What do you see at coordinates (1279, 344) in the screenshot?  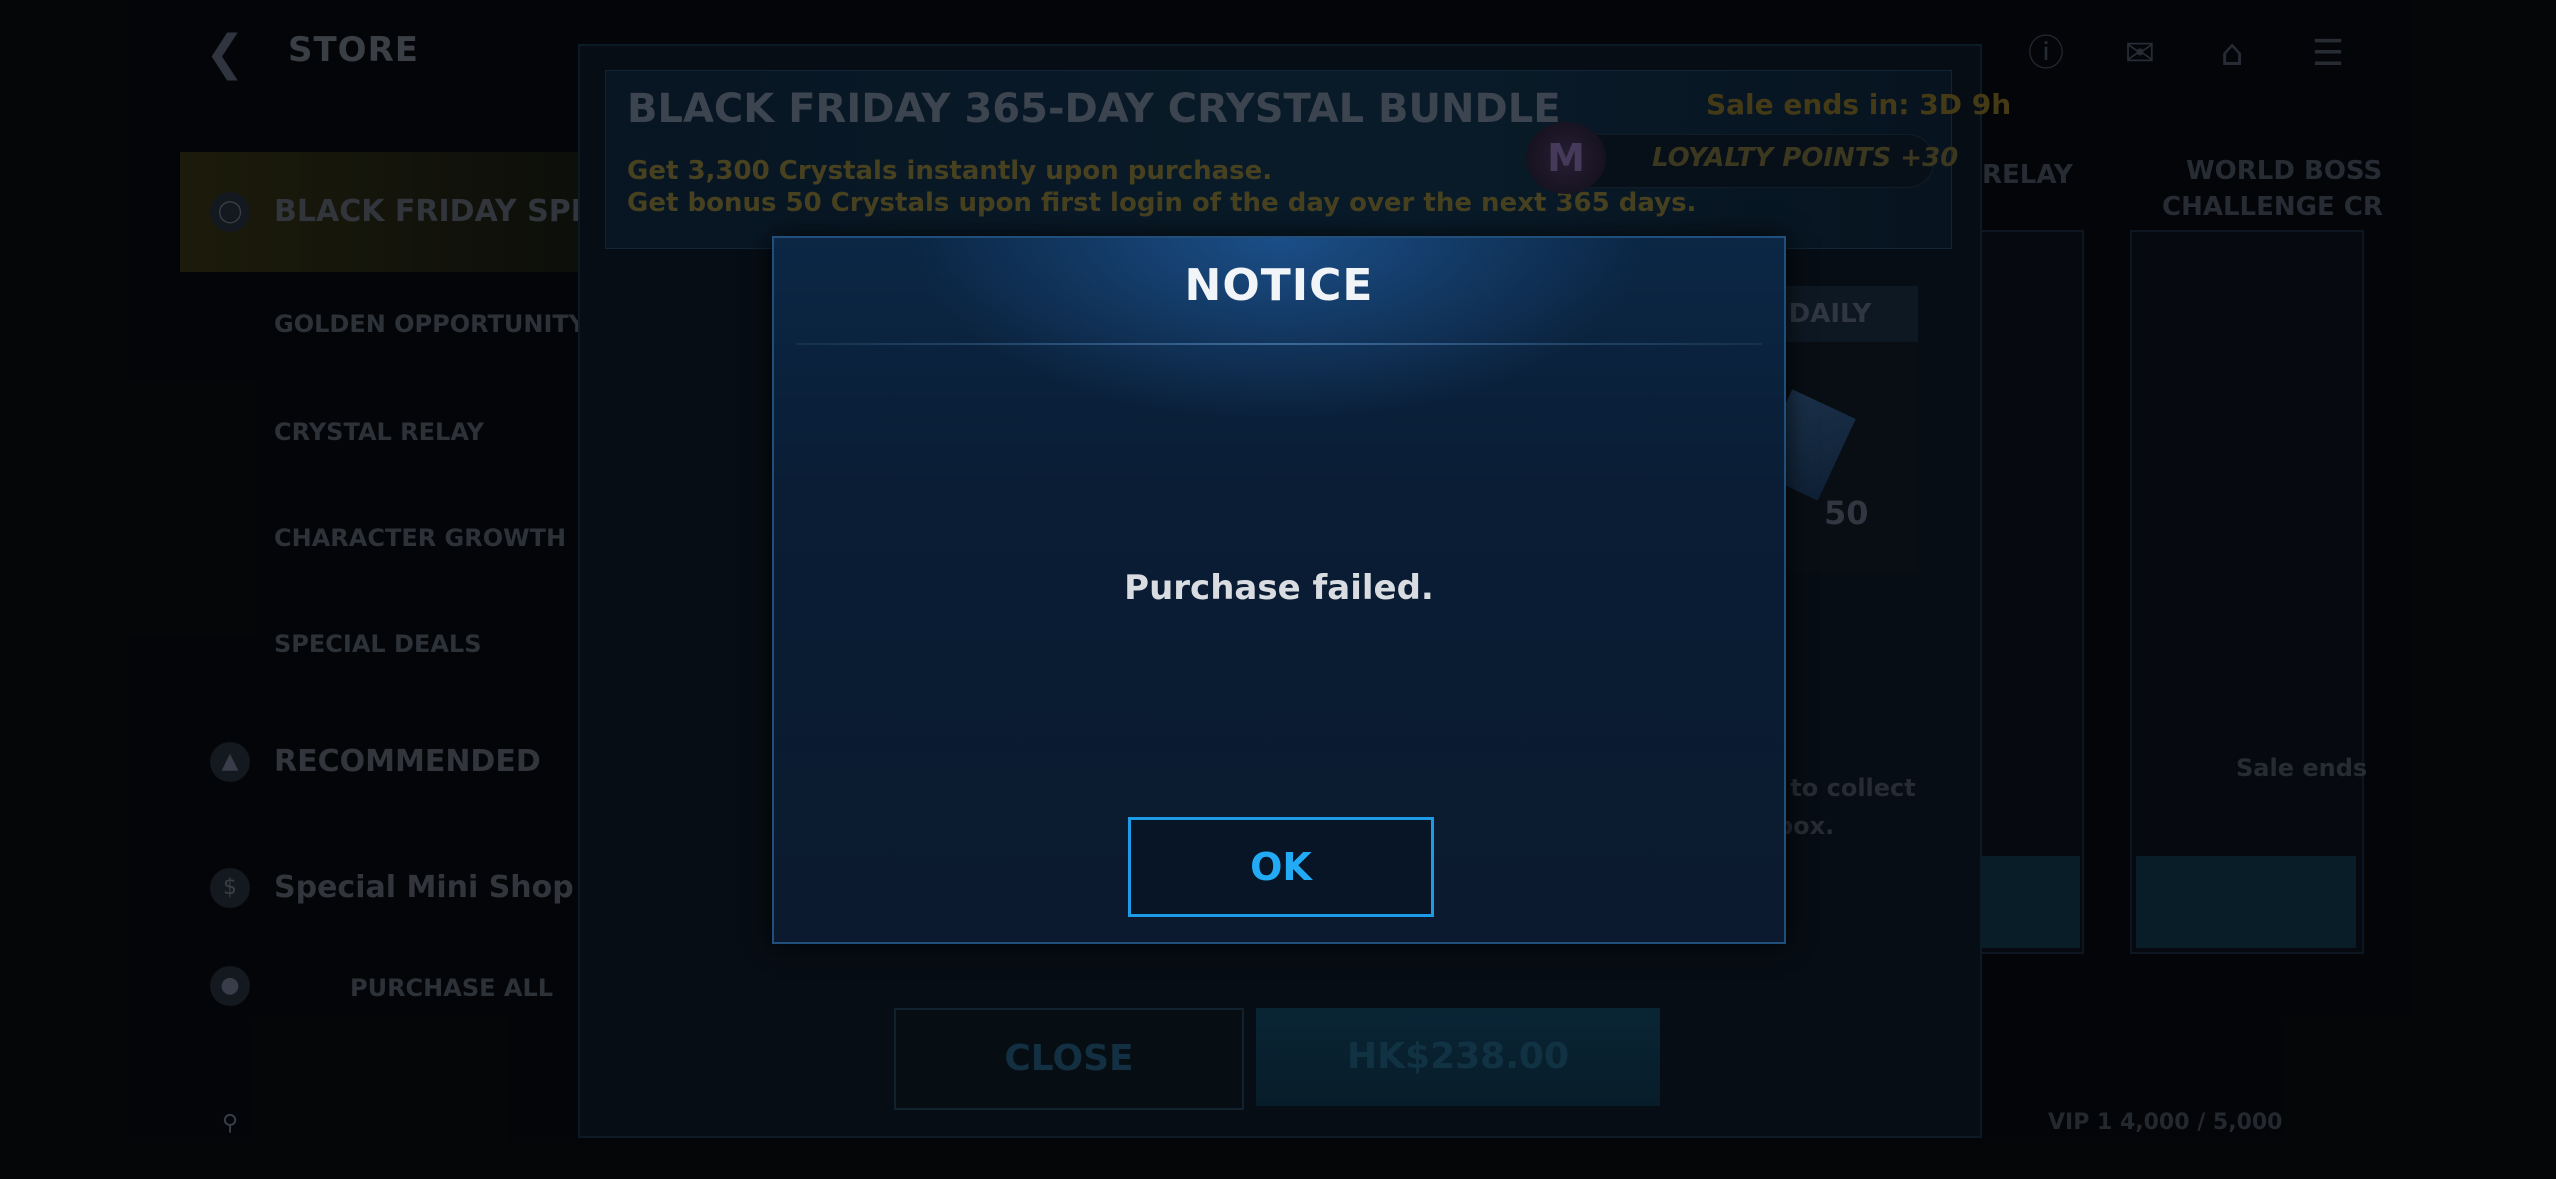 I see `dialog-divider` at bounding box center [1279, 344].